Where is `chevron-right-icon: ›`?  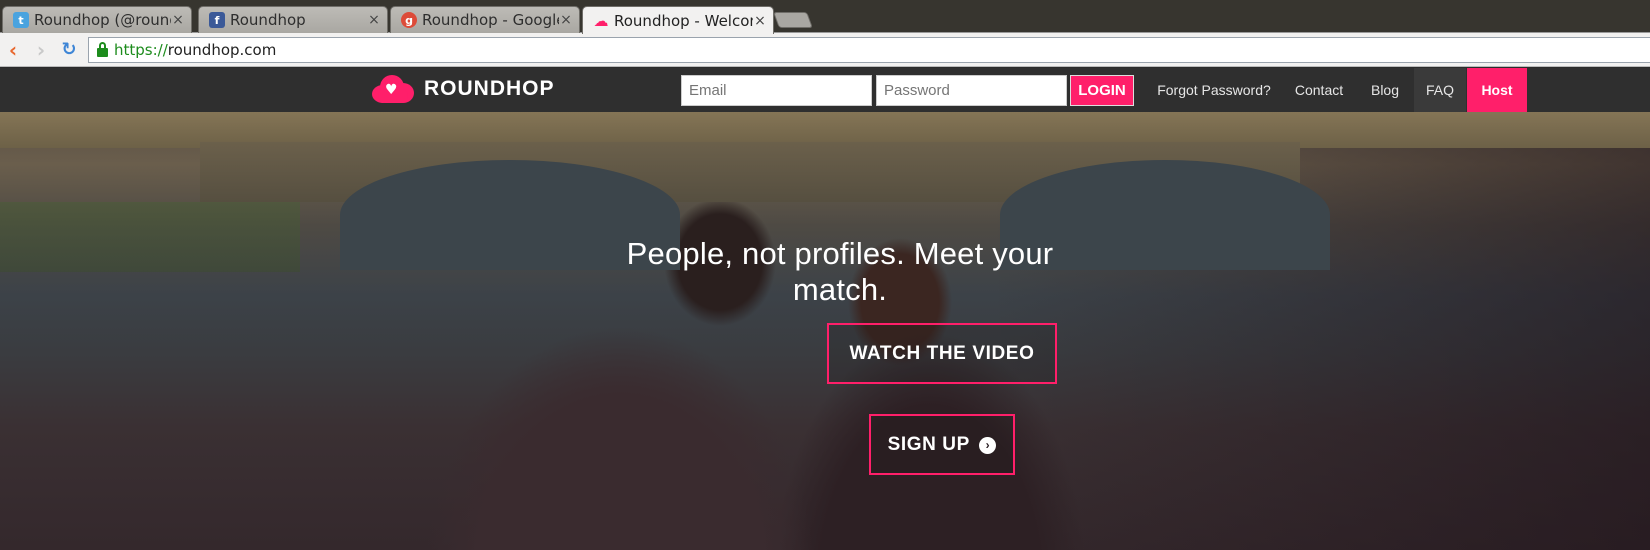 chevron-right-icon: › is located at coordinates (988, 445).